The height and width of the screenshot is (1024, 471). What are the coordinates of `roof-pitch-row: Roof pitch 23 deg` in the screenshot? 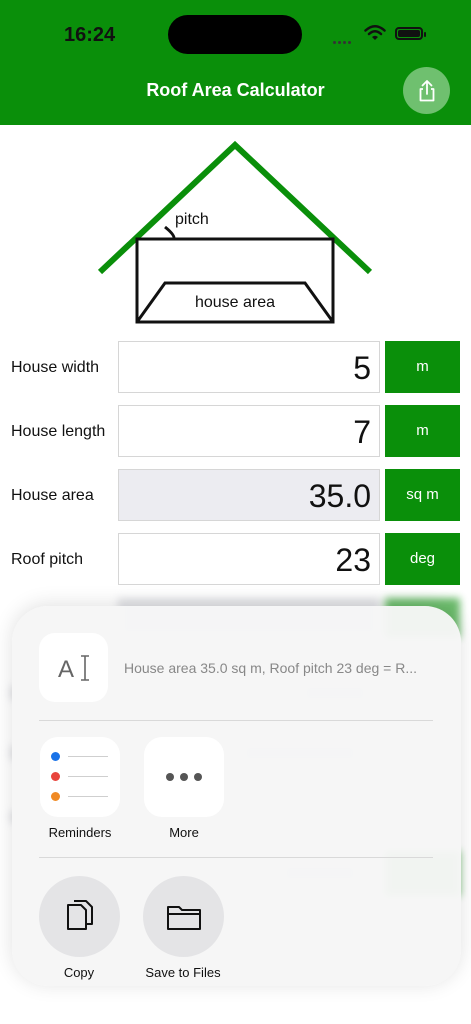 It's located at (235, 560).